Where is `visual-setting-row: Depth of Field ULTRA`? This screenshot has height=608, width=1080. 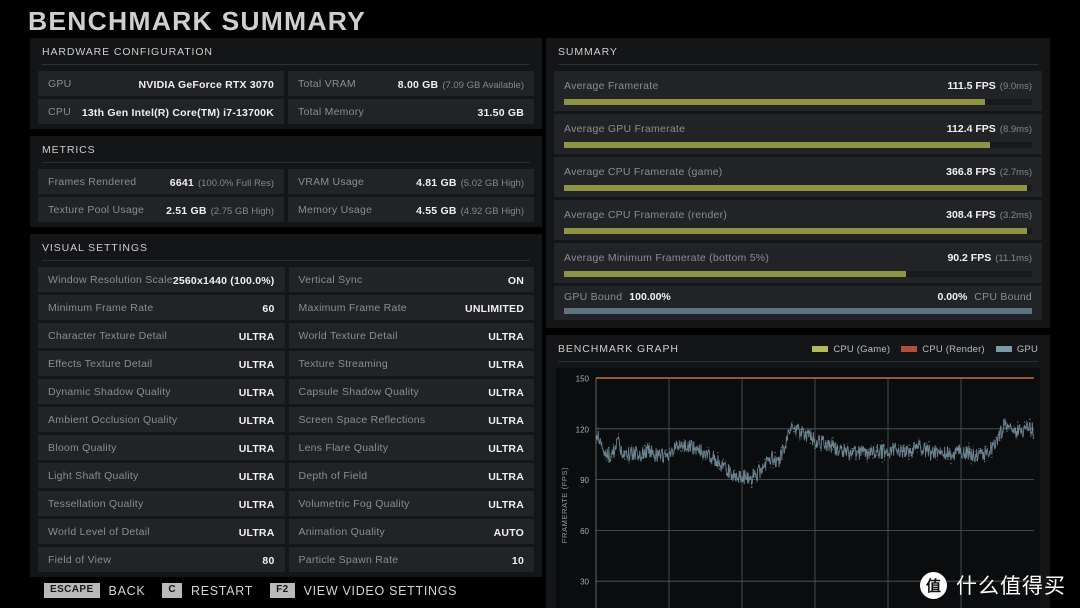 visual-setting-row: Depth of Field ULTRA is located at coordinates (411, 475).